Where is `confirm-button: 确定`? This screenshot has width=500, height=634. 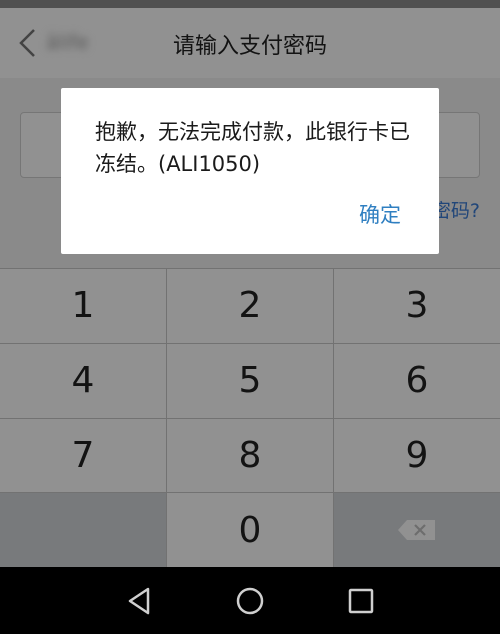
confirm-button: 确定 is located at coordinates (380, 214).